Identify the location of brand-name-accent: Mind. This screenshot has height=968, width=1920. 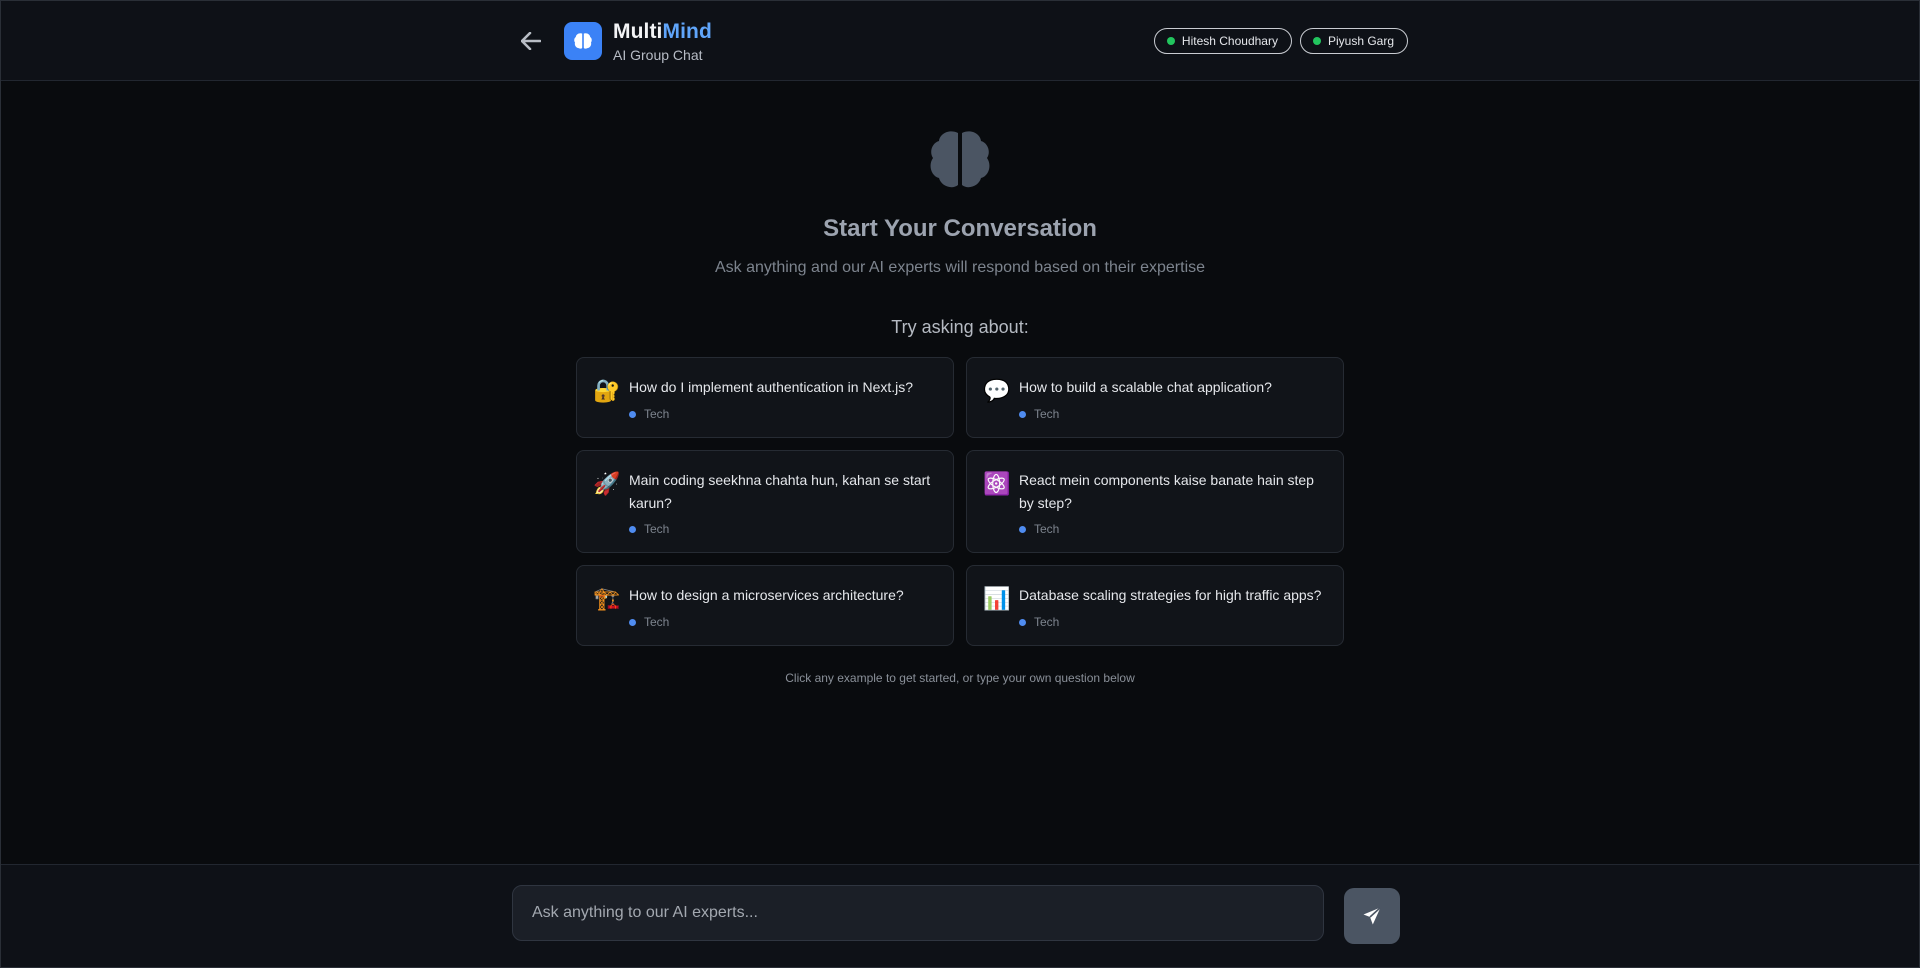
(687, 31).